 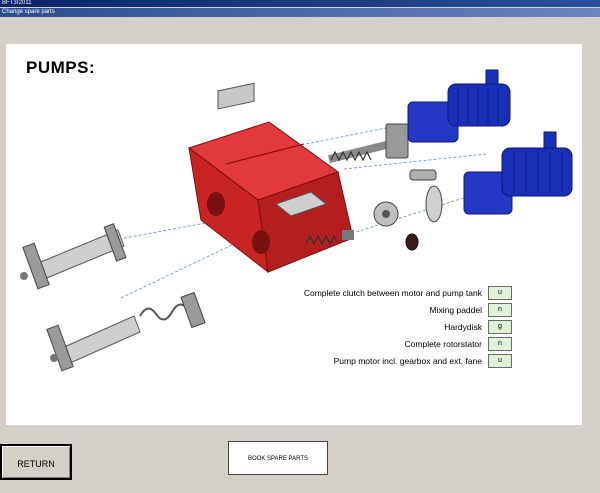 What do you see at coordinates (500, 309) in the screenshot?
I see `part-select-button-mixing-paddel: n` at bounding box center [500, 309].